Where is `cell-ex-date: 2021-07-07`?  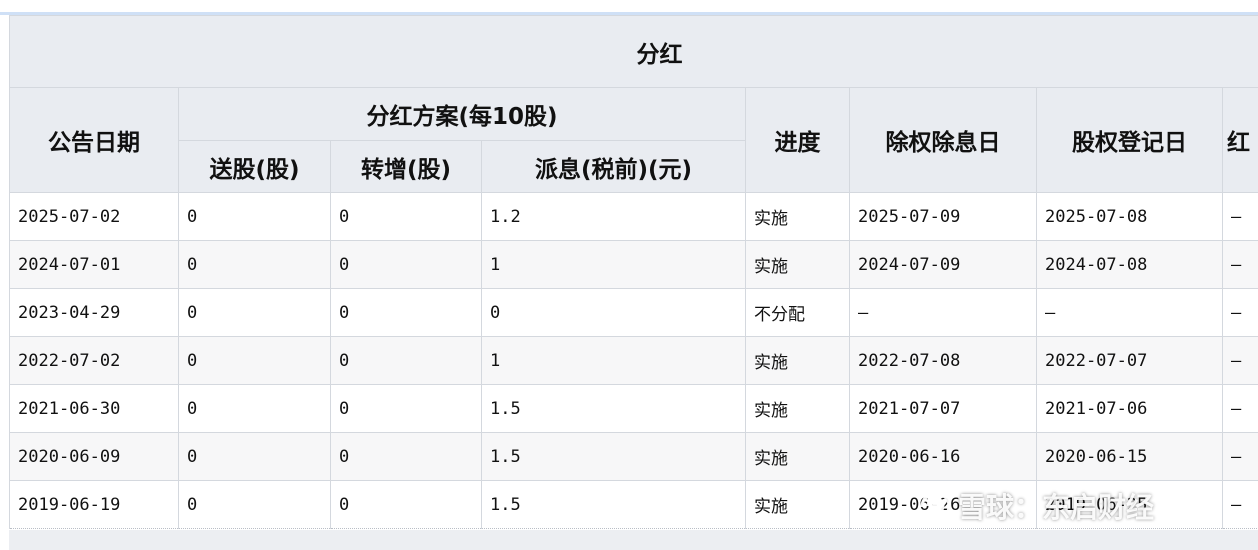 cell-ex-date: 2021-07-07 is located at coordinates (943, 408).